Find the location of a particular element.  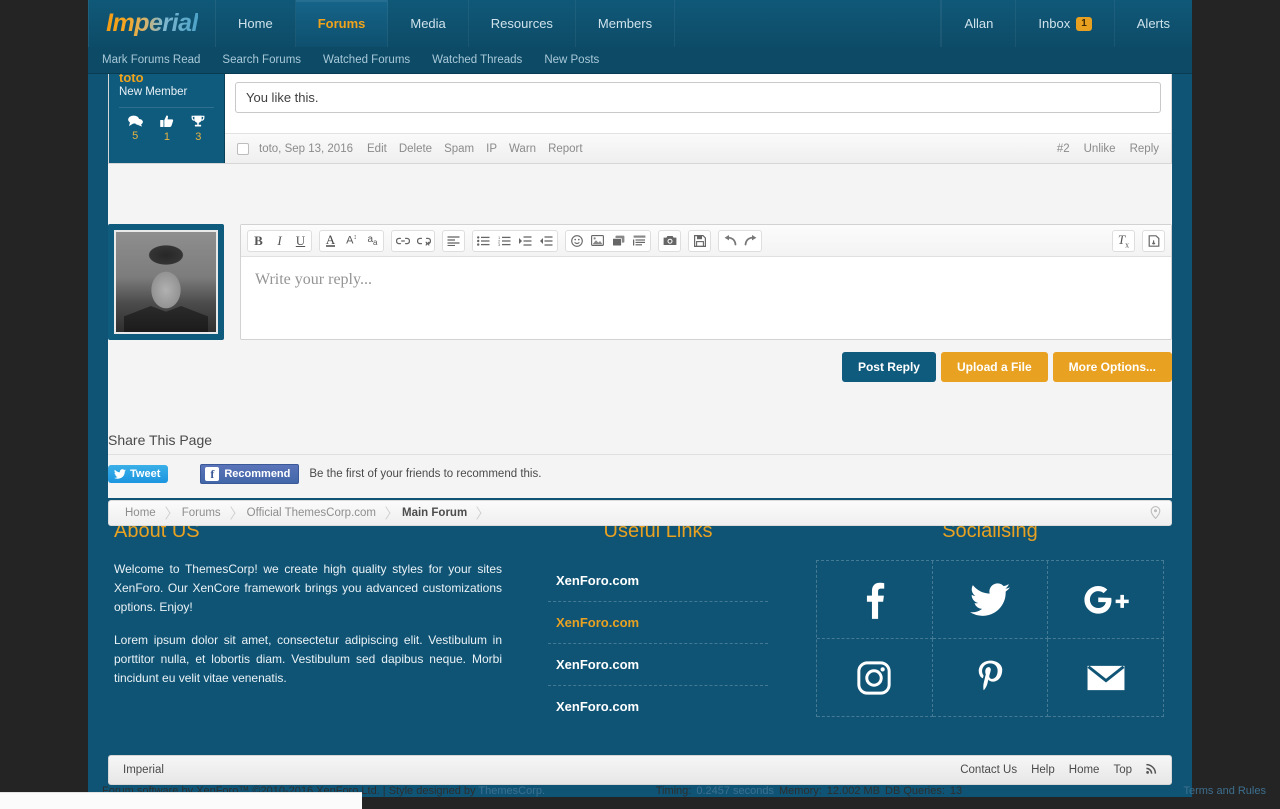

post-reply-link: Reply is located at coordinates (1144, 149).